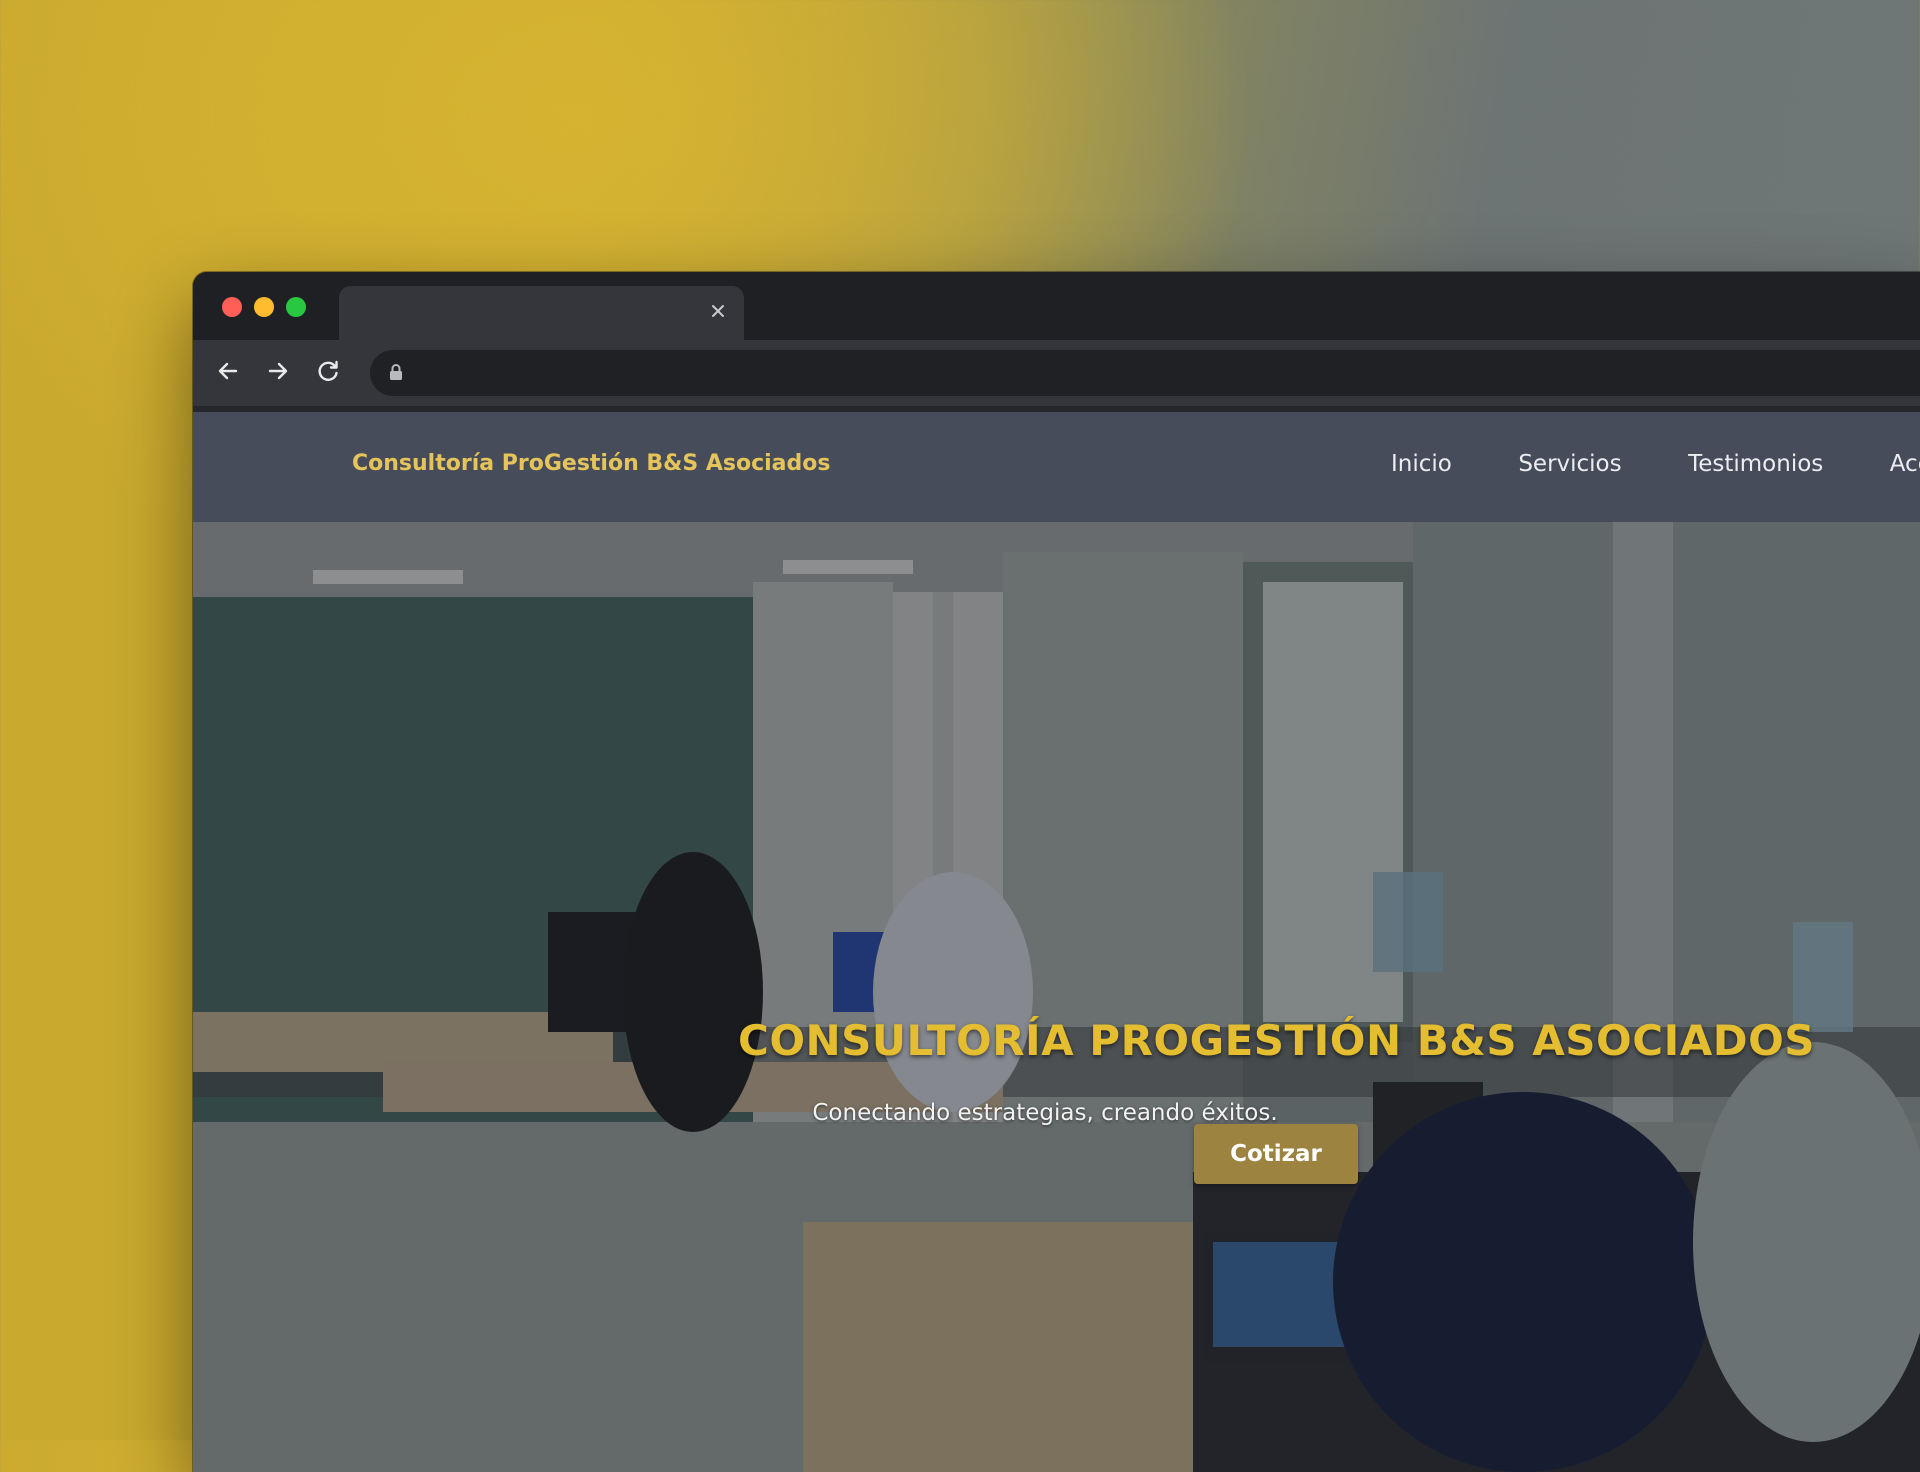 The width and height of the screenshot is (1920, 1472). What do you see at coordinates (232, 307) in the screenshot?
I see `window-close-button` at bounding box center [232, 307].